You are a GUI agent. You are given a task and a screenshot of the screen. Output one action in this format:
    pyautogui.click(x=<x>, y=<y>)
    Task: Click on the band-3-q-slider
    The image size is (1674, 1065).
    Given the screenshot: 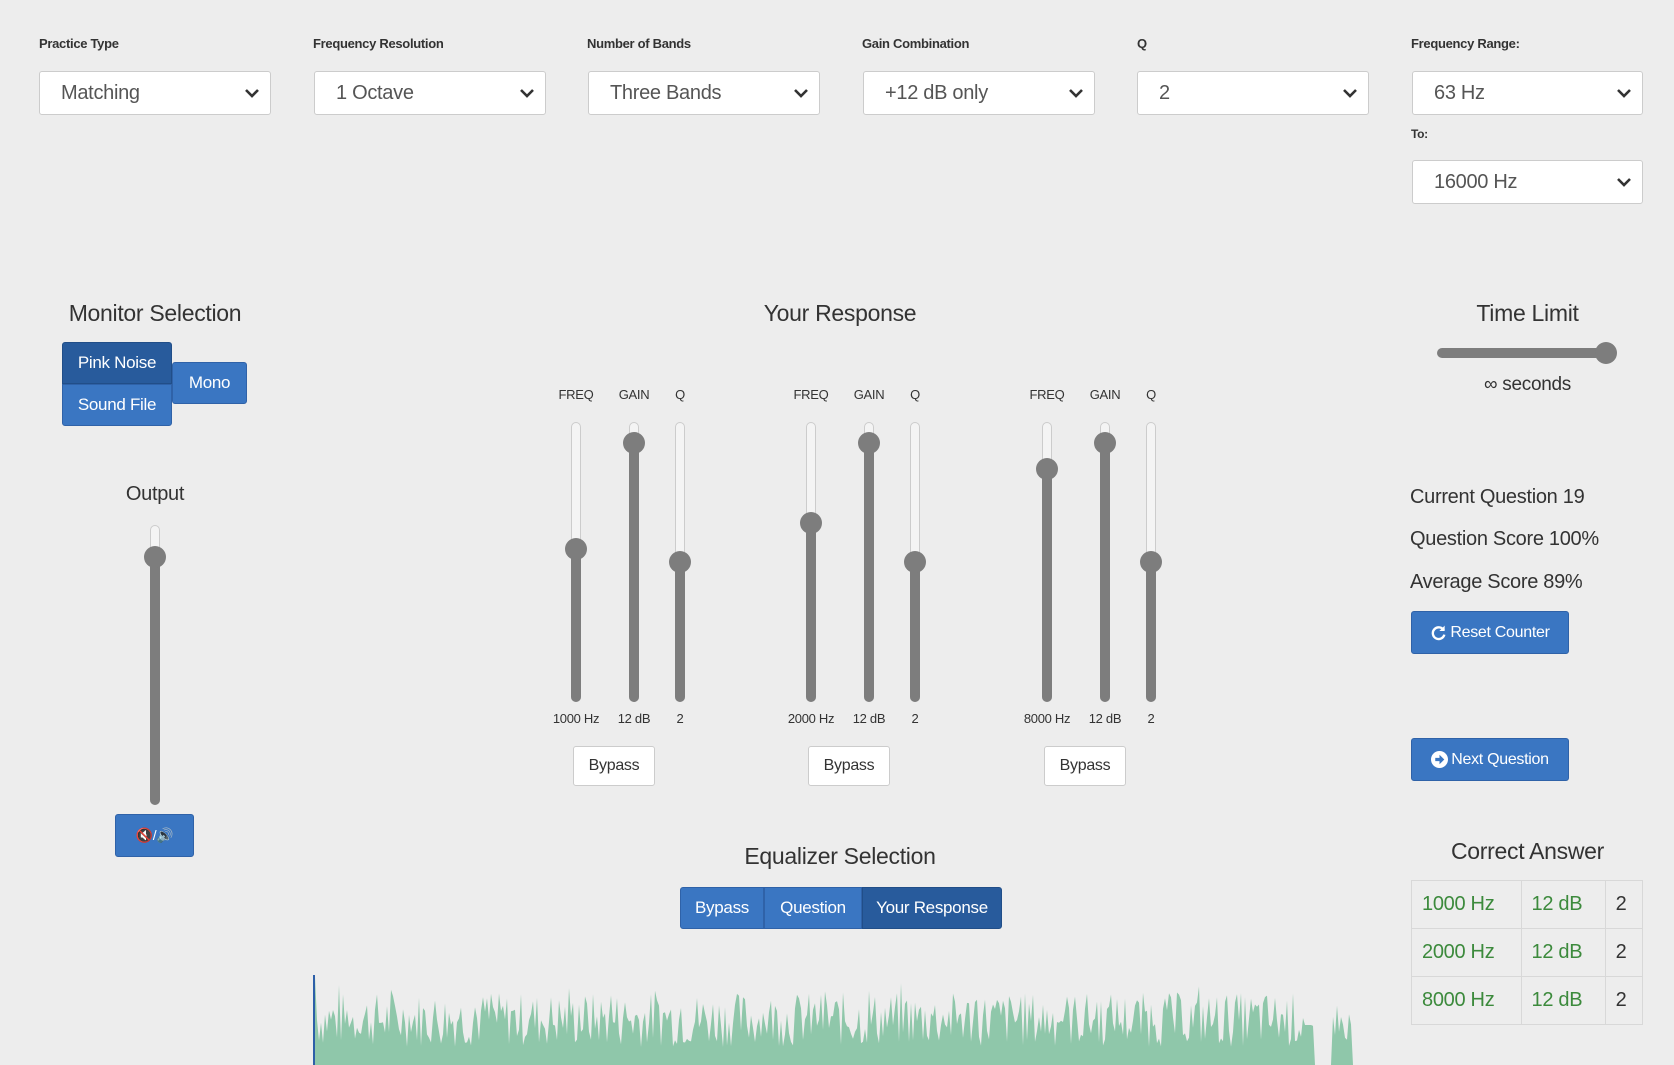 What is the action you would take?
    pyautogui.click(x=1151, y=562)
    